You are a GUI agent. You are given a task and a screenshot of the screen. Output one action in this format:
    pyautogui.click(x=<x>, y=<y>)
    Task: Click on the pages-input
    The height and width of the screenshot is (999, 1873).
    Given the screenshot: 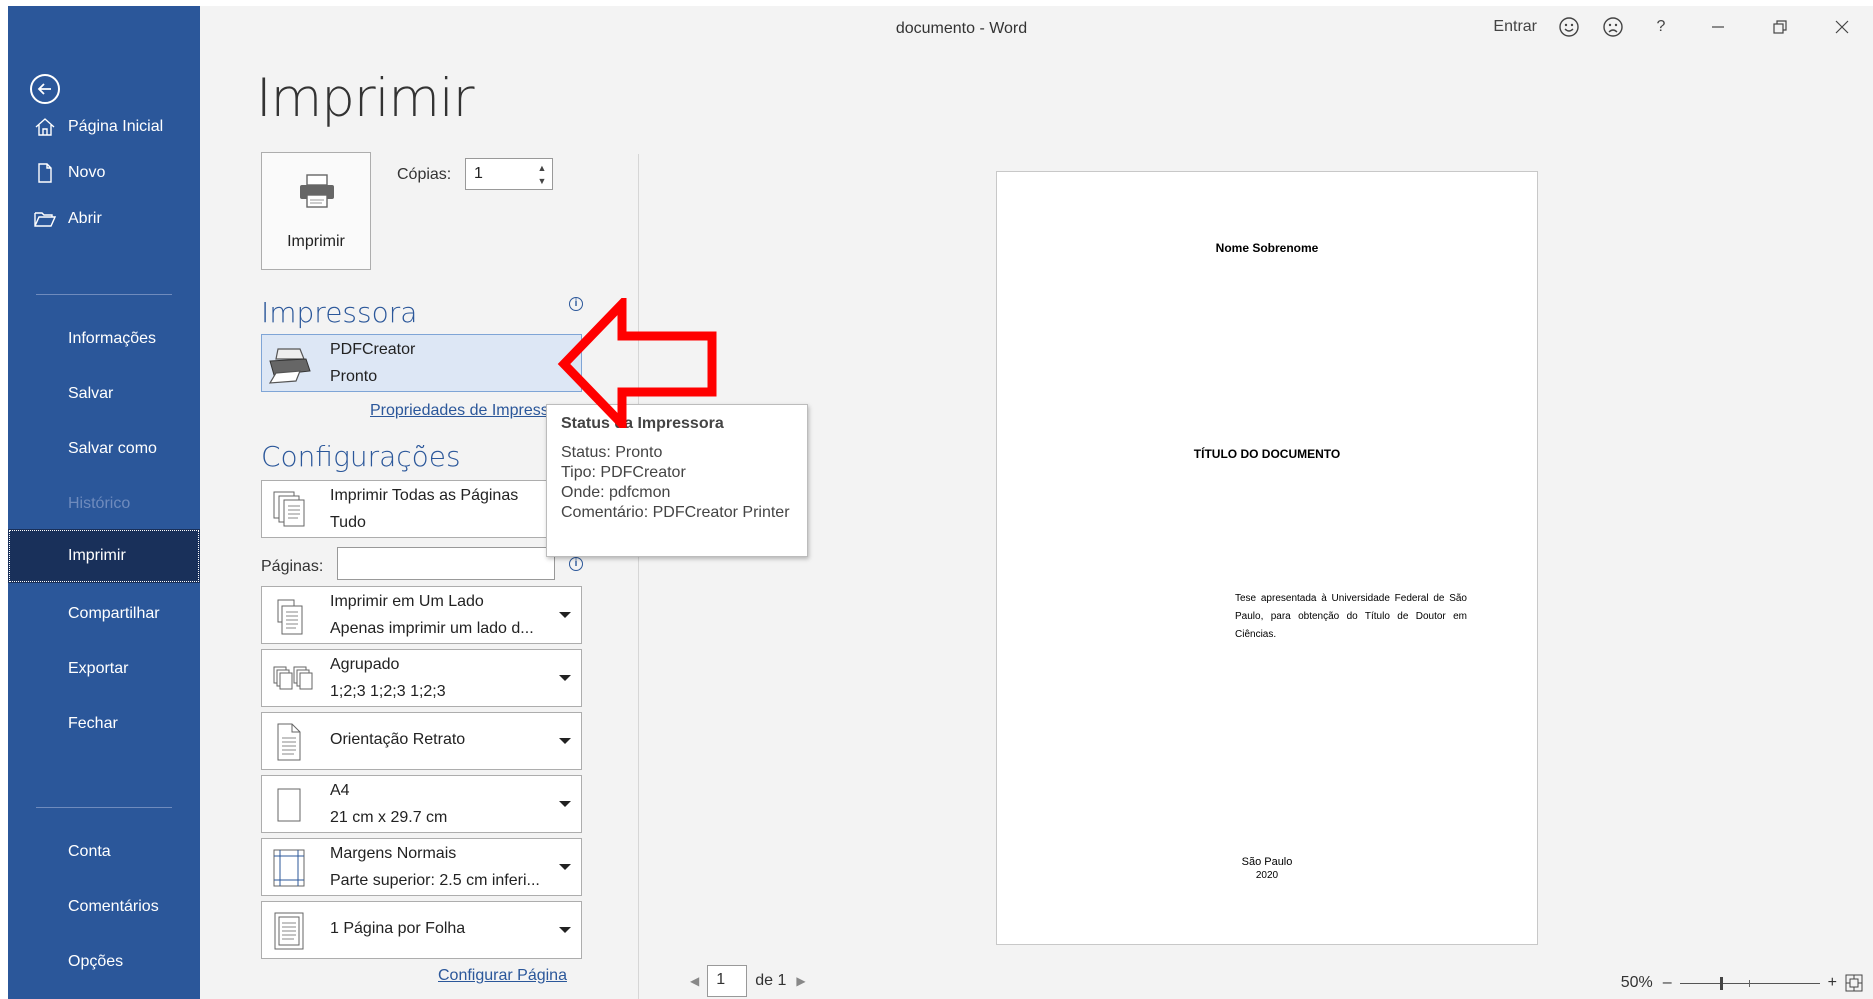 What is the action you would take?
    pyautogui.click(x=446, y=563)
    